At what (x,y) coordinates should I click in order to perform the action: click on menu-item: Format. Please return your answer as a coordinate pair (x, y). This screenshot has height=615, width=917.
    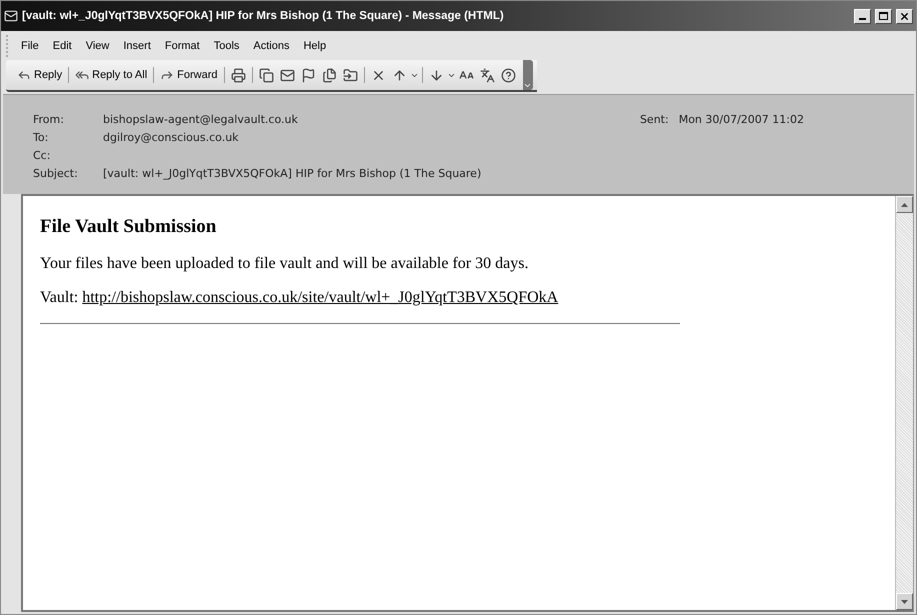
    Looking at the image, I should click on (182, 46).